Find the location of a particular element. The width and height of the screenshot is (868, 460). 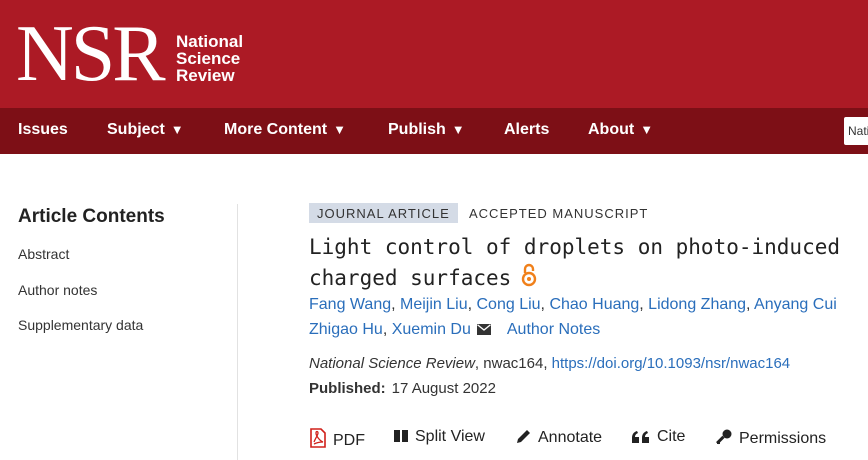

author-link: Chao Huang is located at coordinates (594, 304).